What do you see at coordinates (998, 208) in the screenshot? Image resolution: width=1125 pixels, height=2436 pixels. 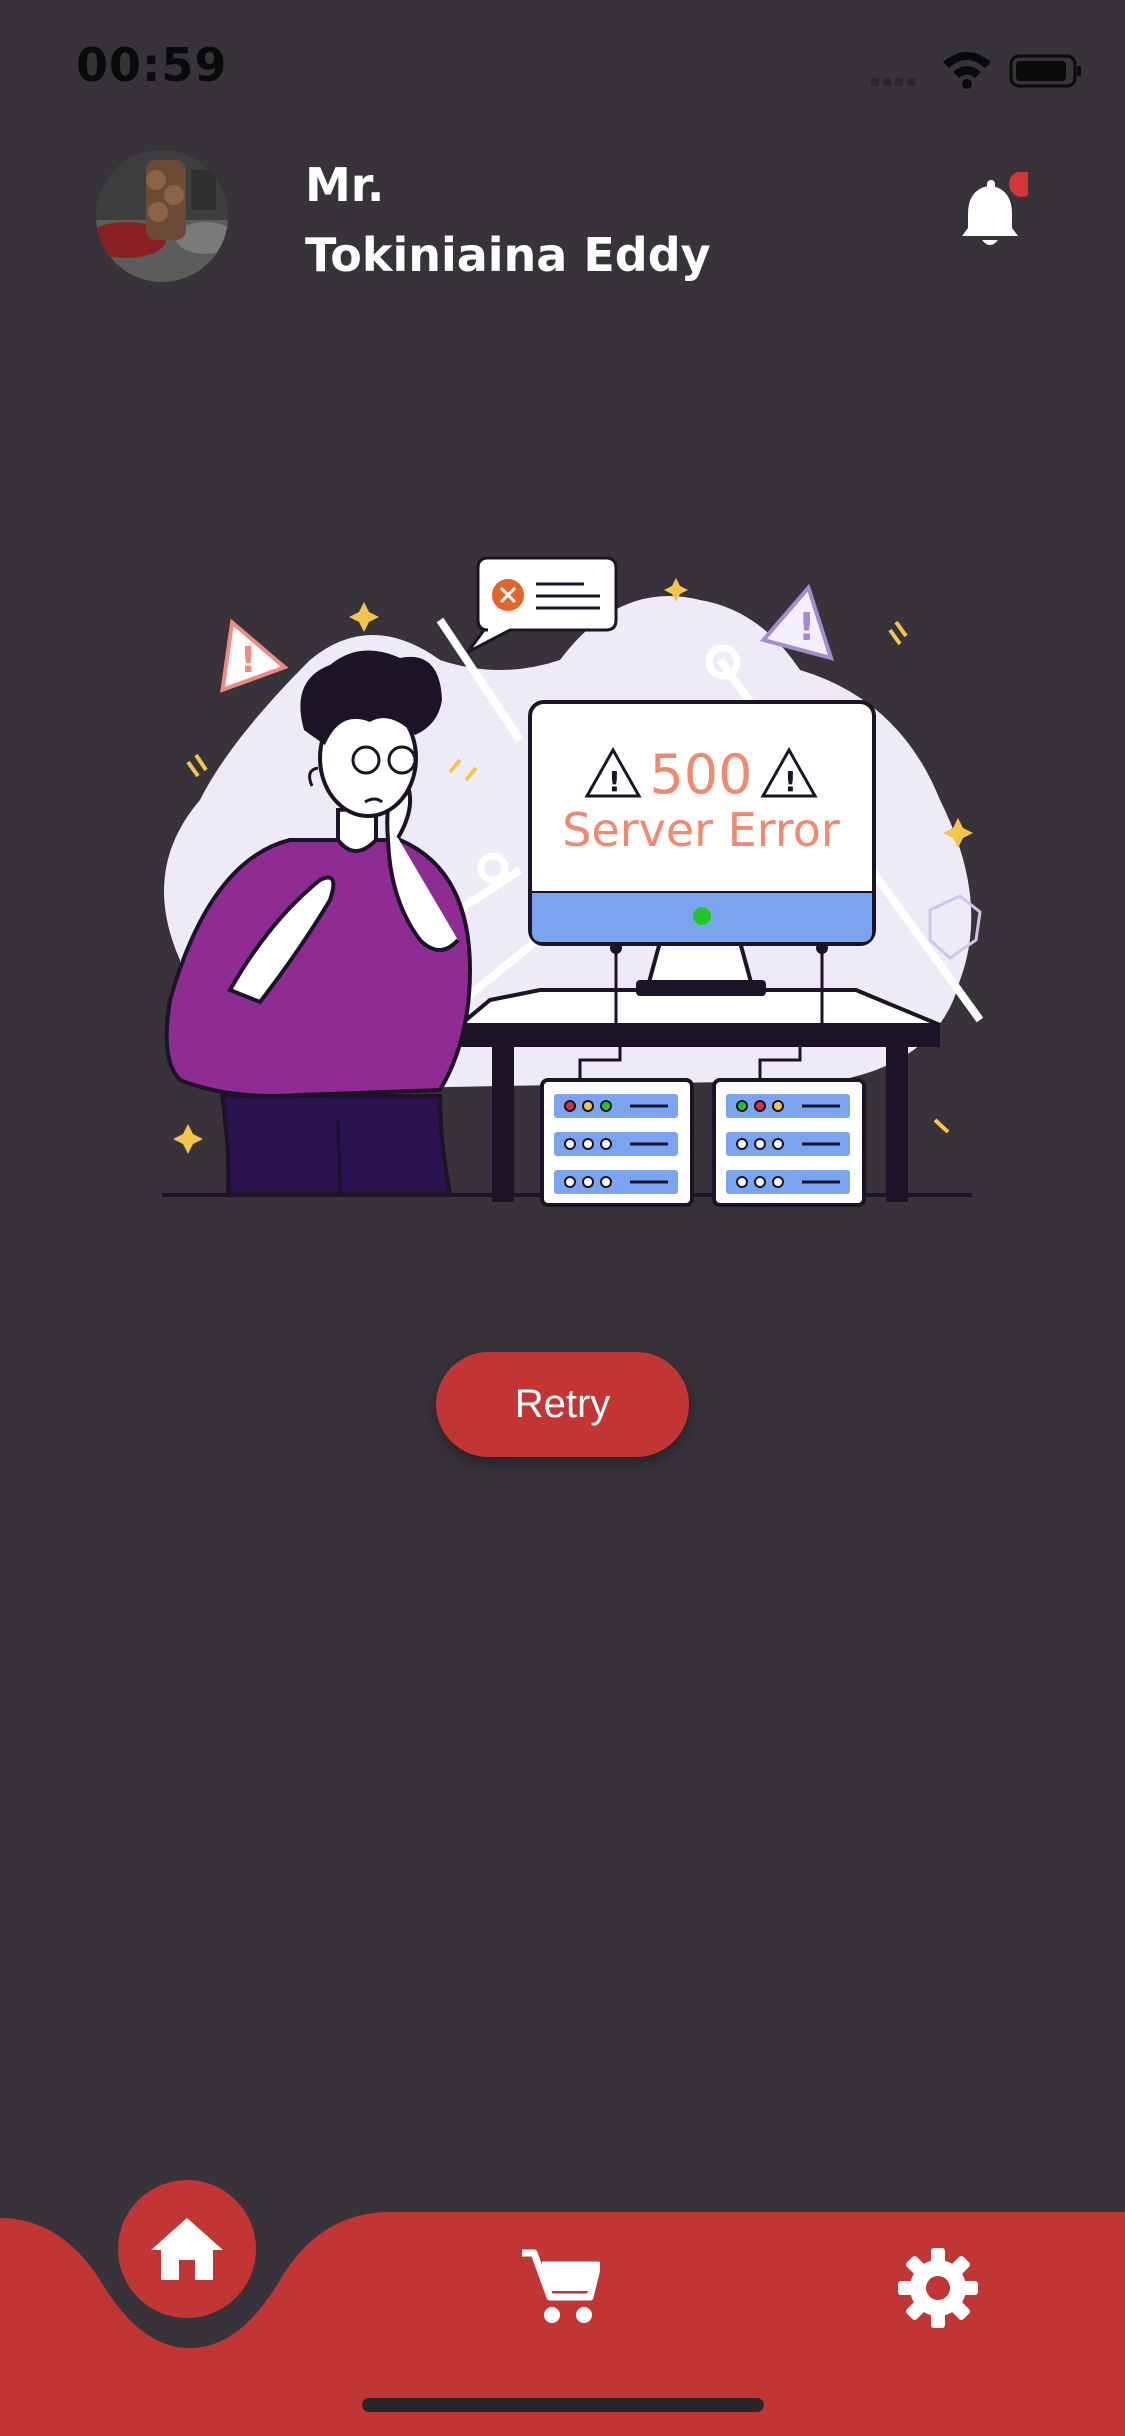 I see `bell-icon` at bounding box center [998, 208].